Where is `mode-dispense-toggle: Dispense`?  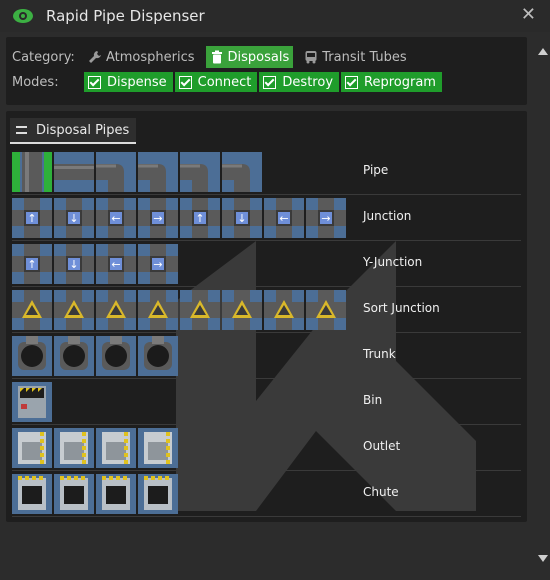 mode-dispense-toggle: Dispense is located at coordinates (128, 82).